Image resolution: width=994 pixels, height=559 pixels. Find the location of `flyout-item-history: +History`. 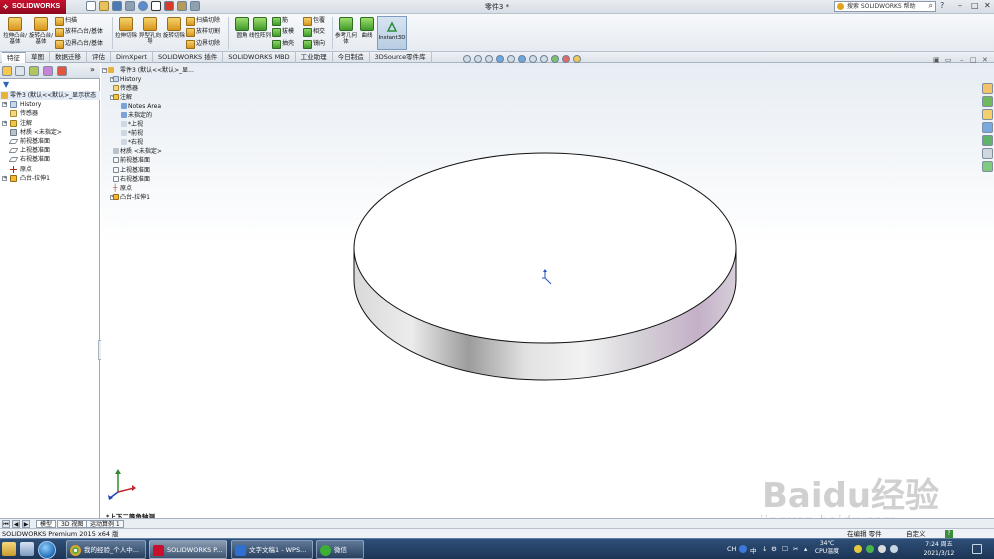

flyout-item-history: +History is located at coordinates (161, 79).